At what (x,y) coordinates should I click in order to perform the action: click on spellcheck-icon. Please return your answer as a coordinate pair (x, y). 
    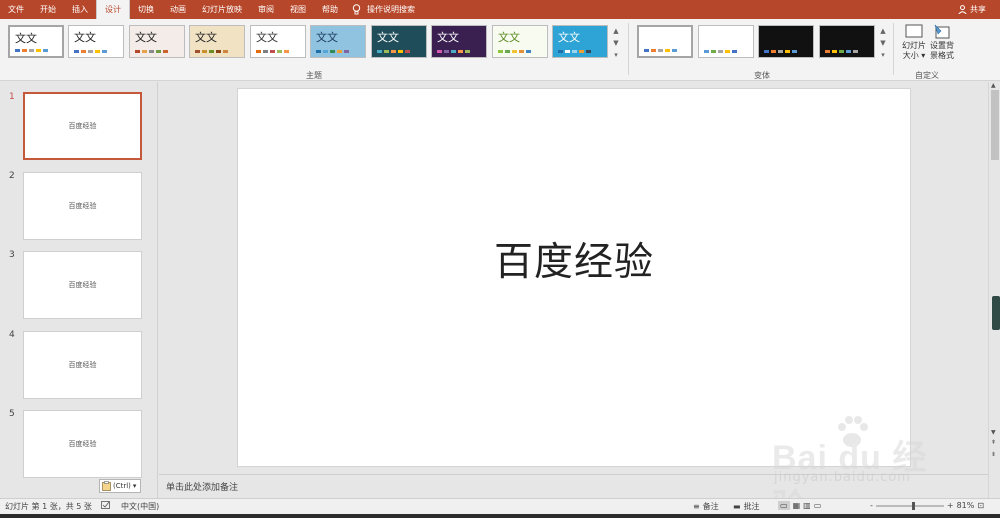
    Looking at the image, I should click on (105, 505).